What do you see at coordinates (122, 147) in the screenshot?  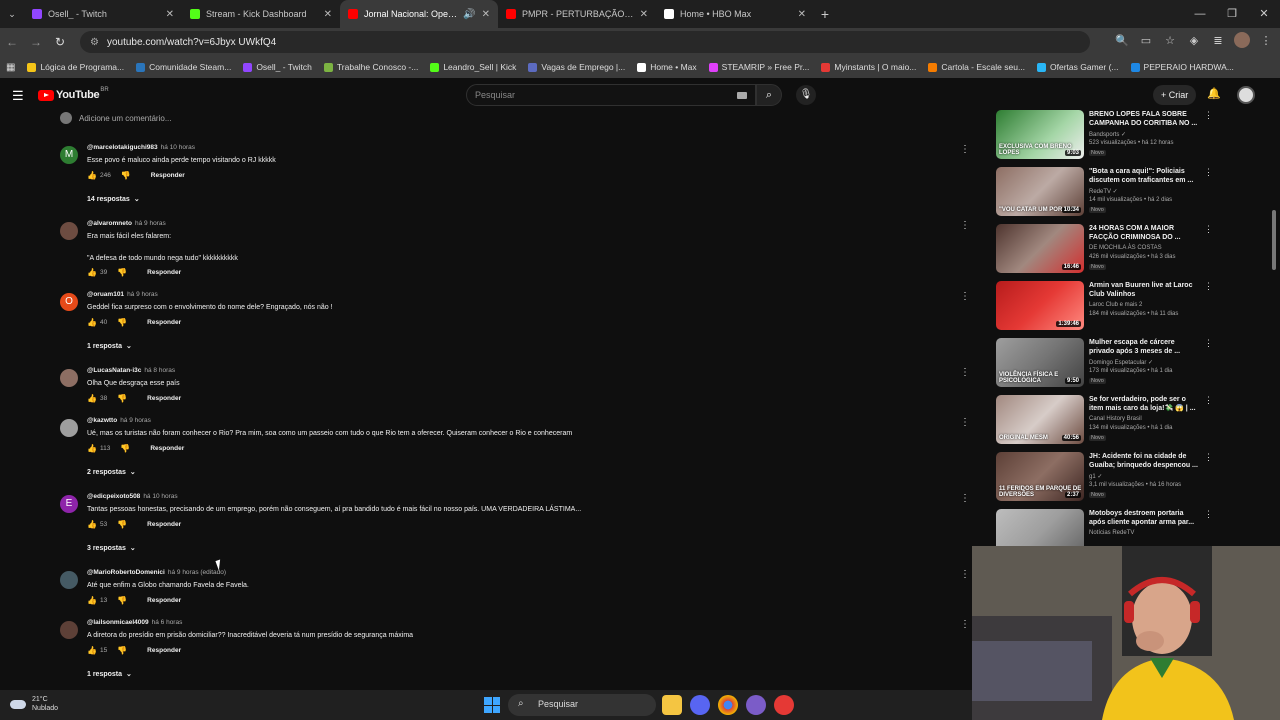 I see `comment-author: @marcelotakiguchi983` at bounding box center [122, 147].